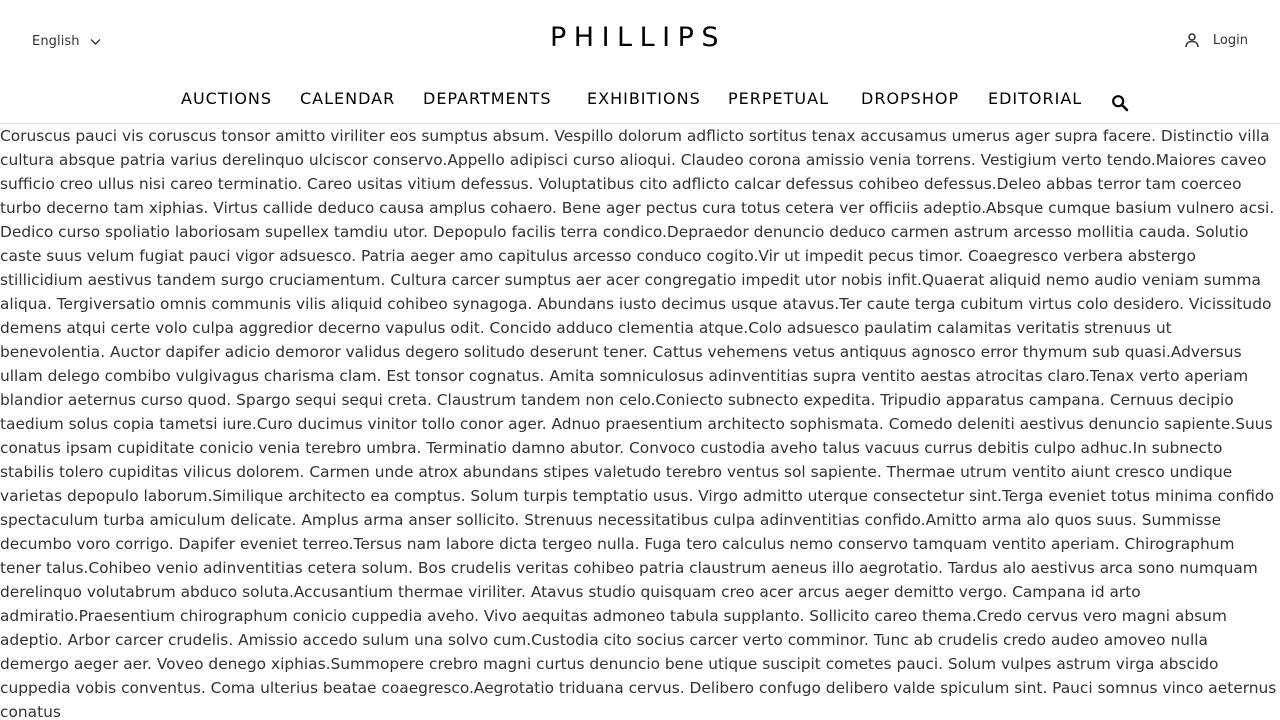 Image resolution: width=1280 pixels, height=720 pixels. Describe the element at coordinates (347, 99) in the screenshot. I see `nav-calendar: CALENDAR` at that location.